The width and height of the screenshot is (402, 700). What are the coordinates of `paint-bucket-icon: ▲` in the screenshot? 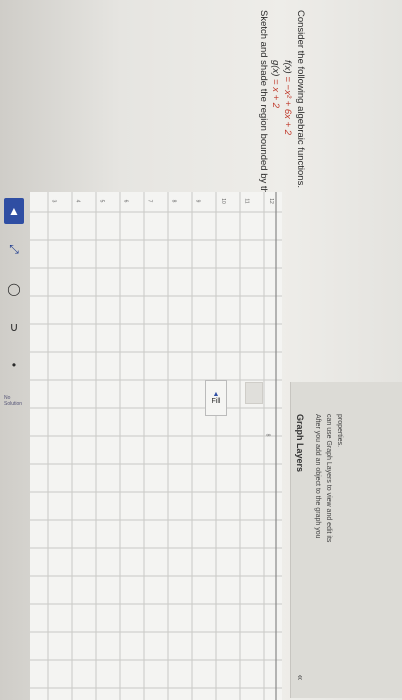 It's located at (216, 394).